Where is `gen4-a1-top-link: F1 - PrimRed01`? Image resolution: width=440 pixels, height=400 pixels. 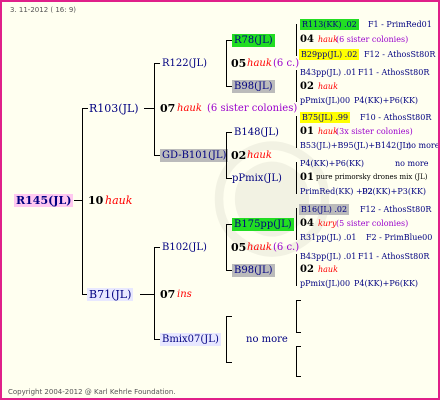 gen4-a1-top-link: F1 - PrimRed01 is located at coordinates (400, 24).